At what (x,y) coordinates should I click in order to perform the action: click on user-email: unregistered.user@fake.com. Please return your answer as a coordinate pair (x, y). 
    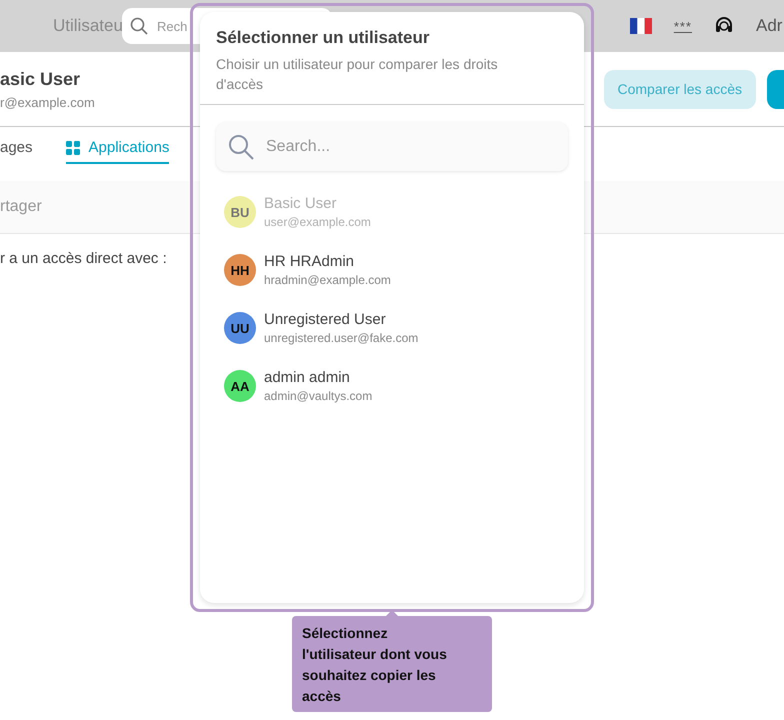
    Looking at the image, I should click on (341, 338).